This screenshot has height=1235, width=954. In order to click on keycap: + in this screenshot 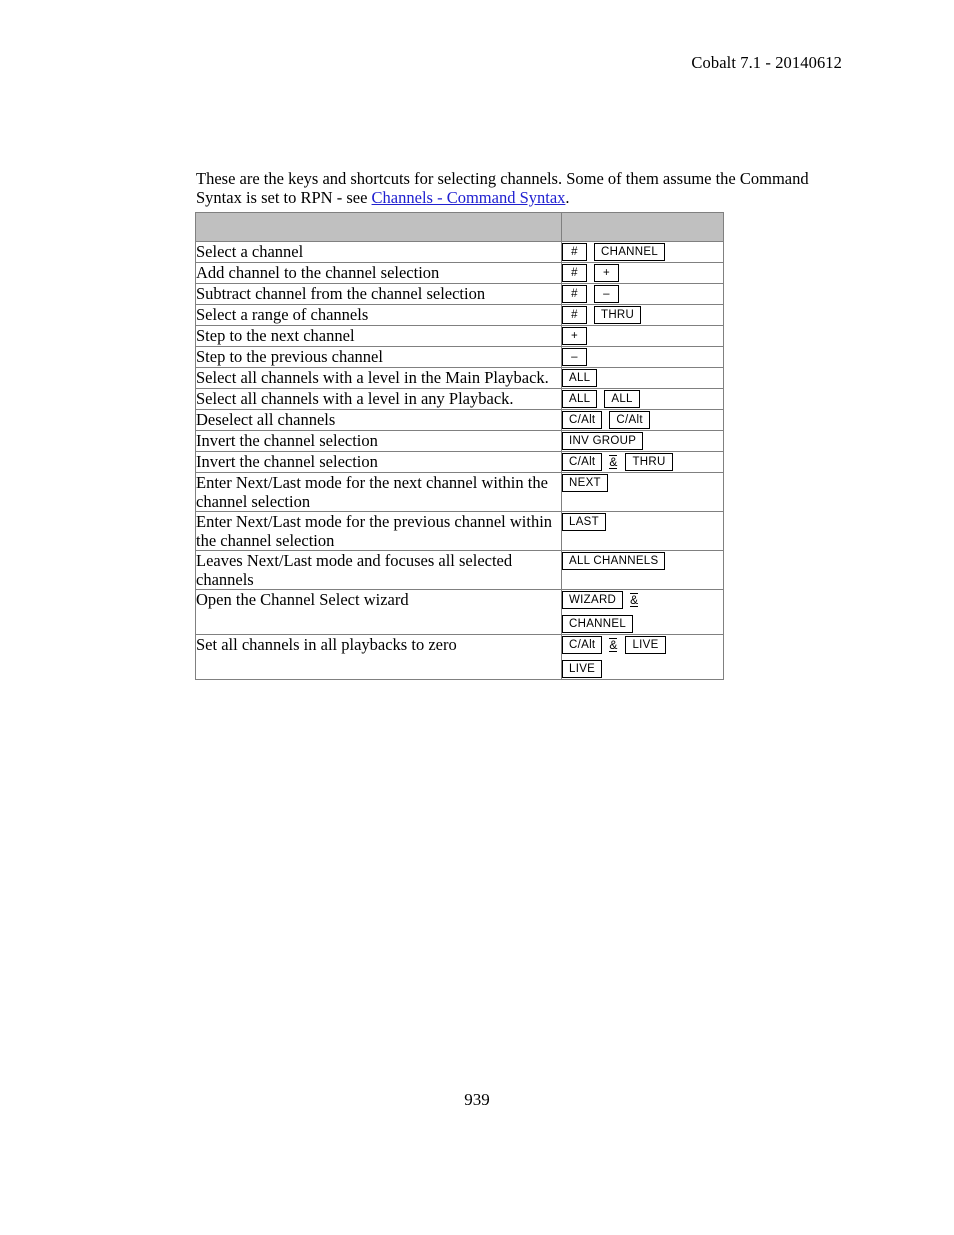, I will do `click(574, 336)`.